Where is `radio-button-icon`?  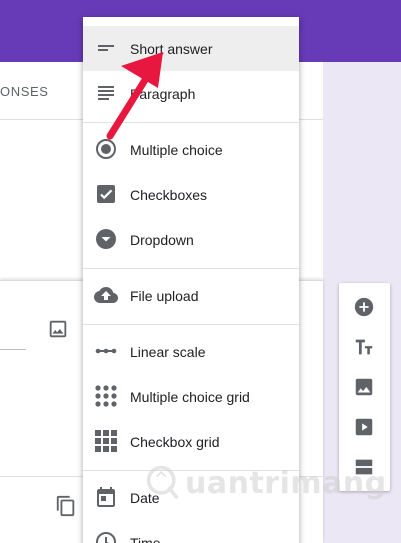 radio-button-icon is located at coordinates (106, 149).